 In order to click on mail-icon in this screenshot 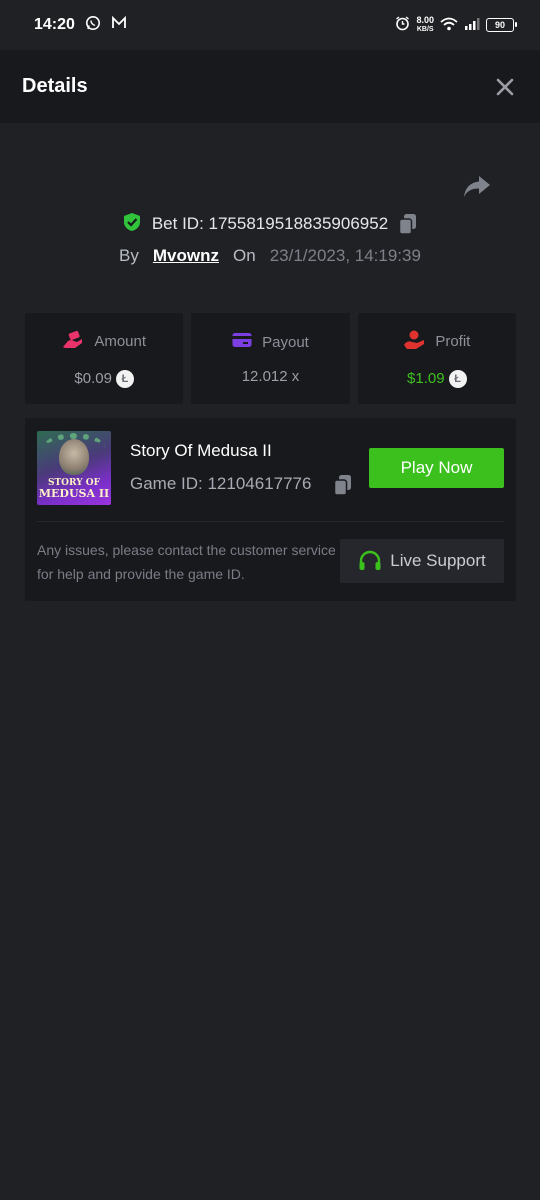, I will do `click(119, 25)`.